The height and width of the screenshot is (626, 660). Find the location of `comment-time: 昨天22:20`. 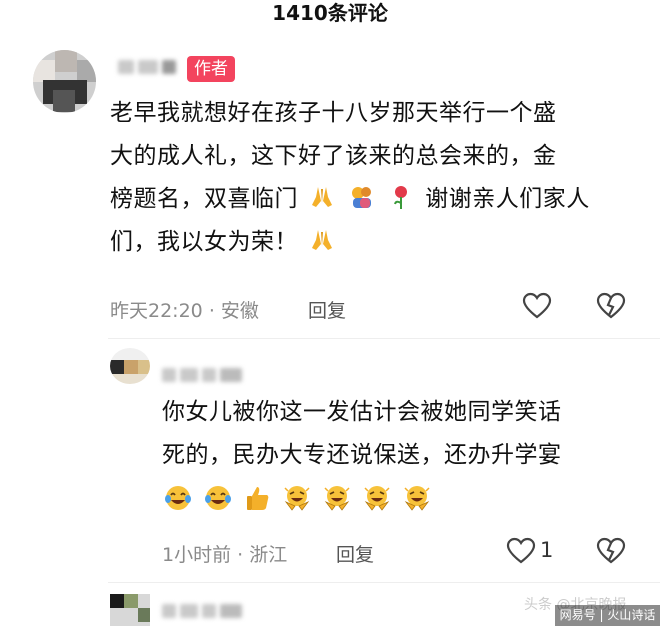

comment-time: 昨天22:20 is located at coordinates (156, 311).